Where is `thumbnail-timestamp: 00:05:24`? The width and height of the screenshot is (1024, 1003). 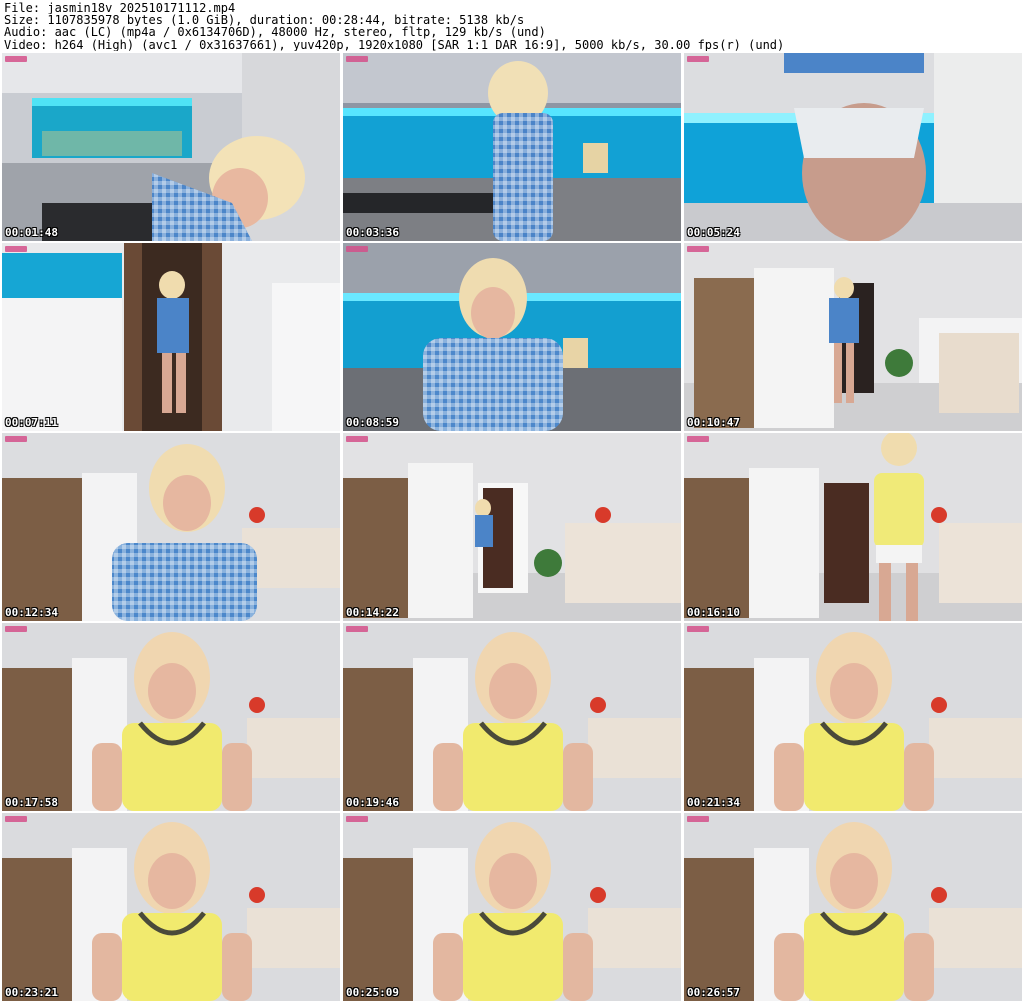 thumbnail-timestamp: 00:05:24 is located at coordinates (713, 232).